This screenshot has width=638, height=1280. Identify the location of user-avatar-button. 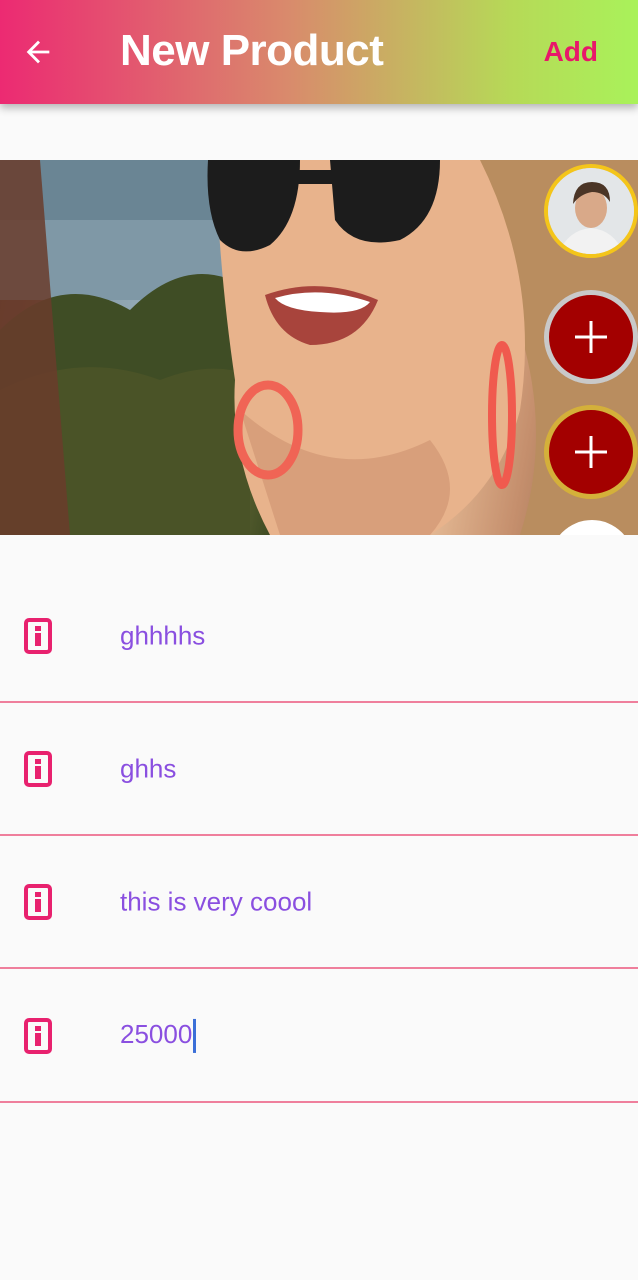
(591, 211).